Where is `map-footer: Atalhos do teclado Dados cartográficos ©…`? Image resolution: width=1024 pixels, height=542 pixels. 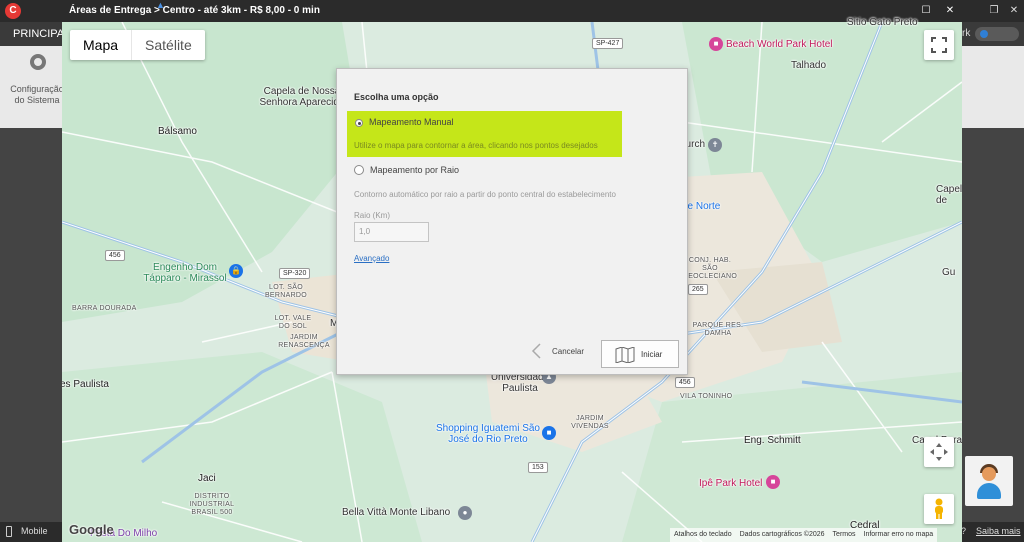
map-footer: Atalhos do teclado Dados cartográficos ©… is located at coordinates (804, 535).